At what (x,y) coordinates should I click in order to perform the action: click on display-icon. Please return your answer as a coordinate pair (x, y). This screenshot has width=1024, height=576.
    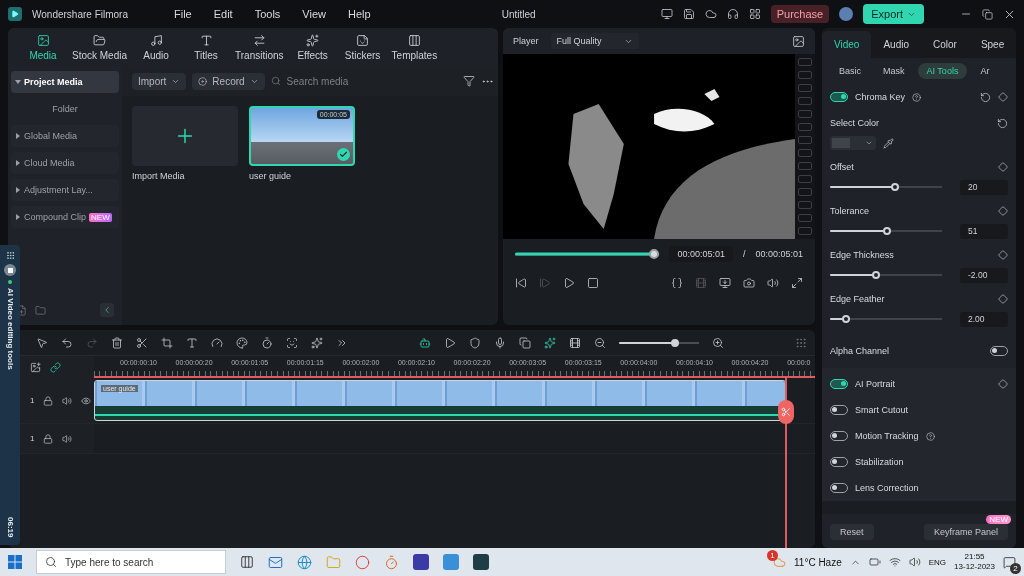
    Looking at the image, I should click on (725, 283).